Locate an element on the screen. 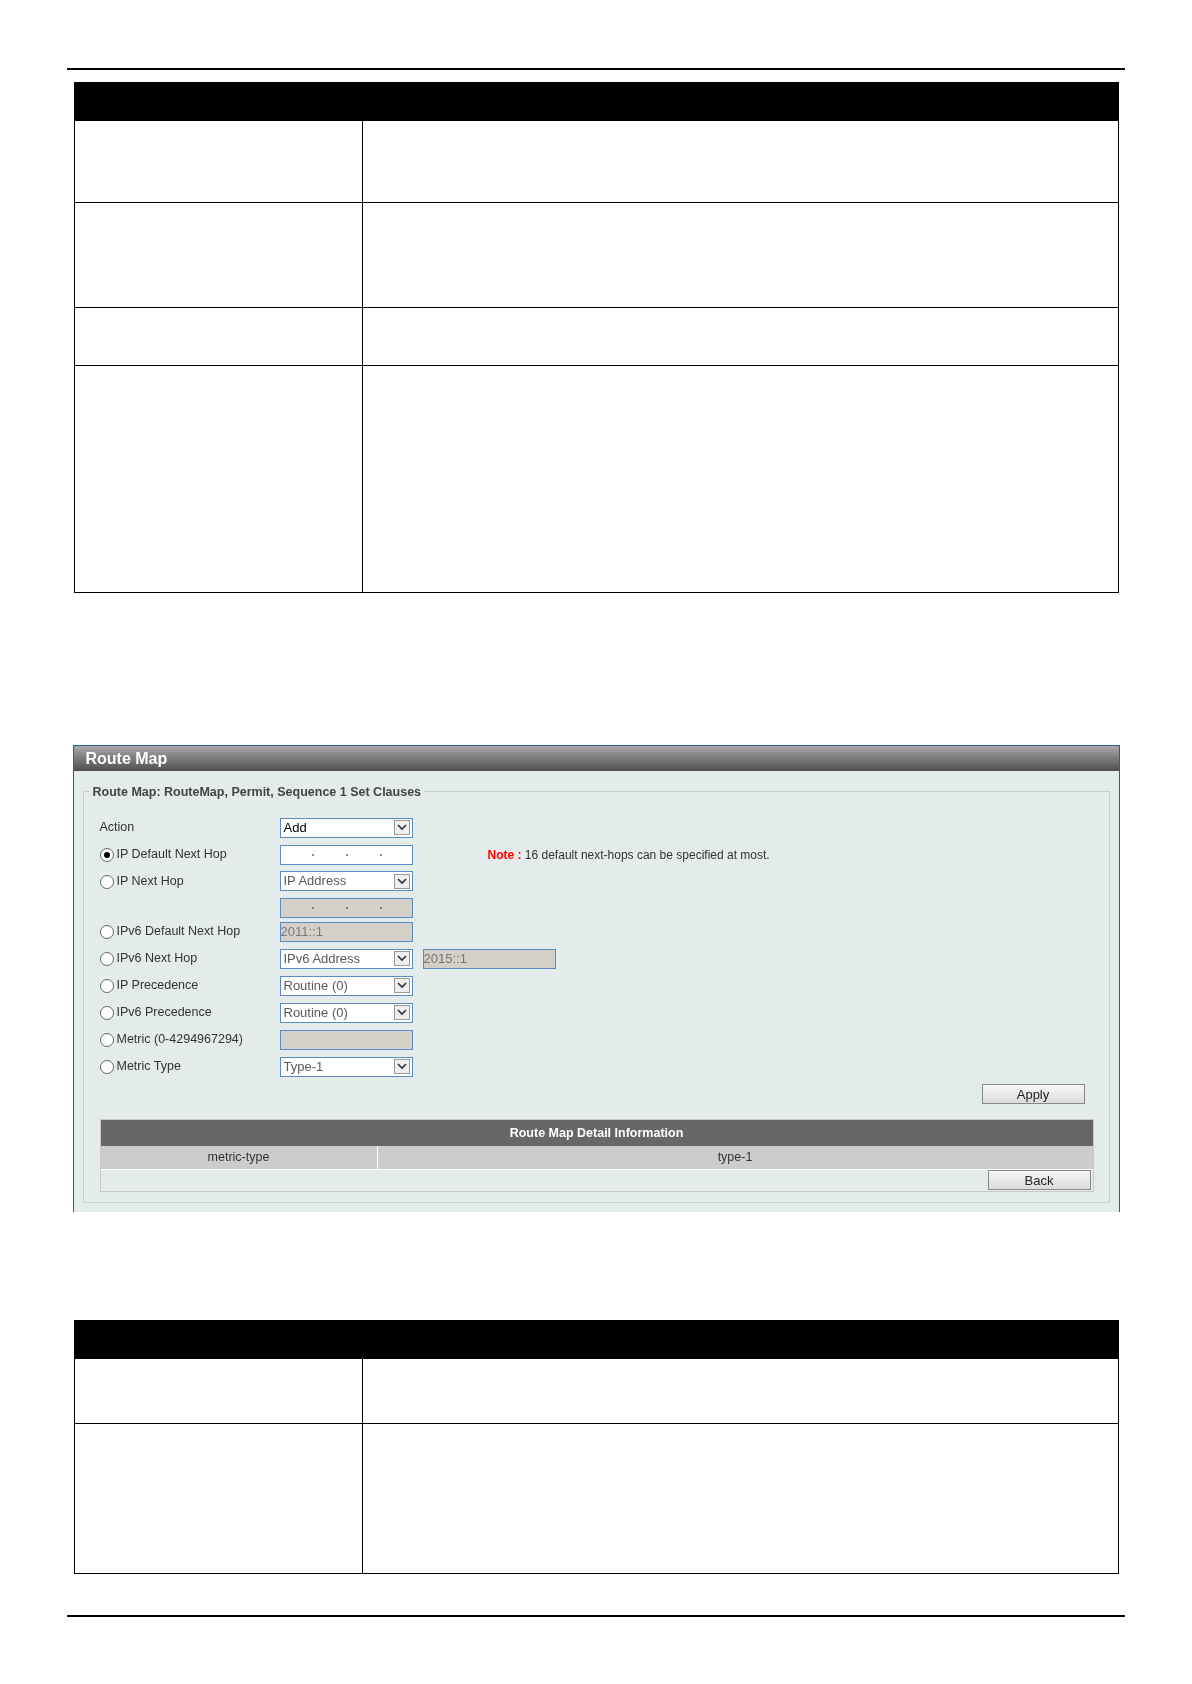 The image size is (1192, 1684). table-header: Route Map Detail Information is located at coordinates (596, 1133).